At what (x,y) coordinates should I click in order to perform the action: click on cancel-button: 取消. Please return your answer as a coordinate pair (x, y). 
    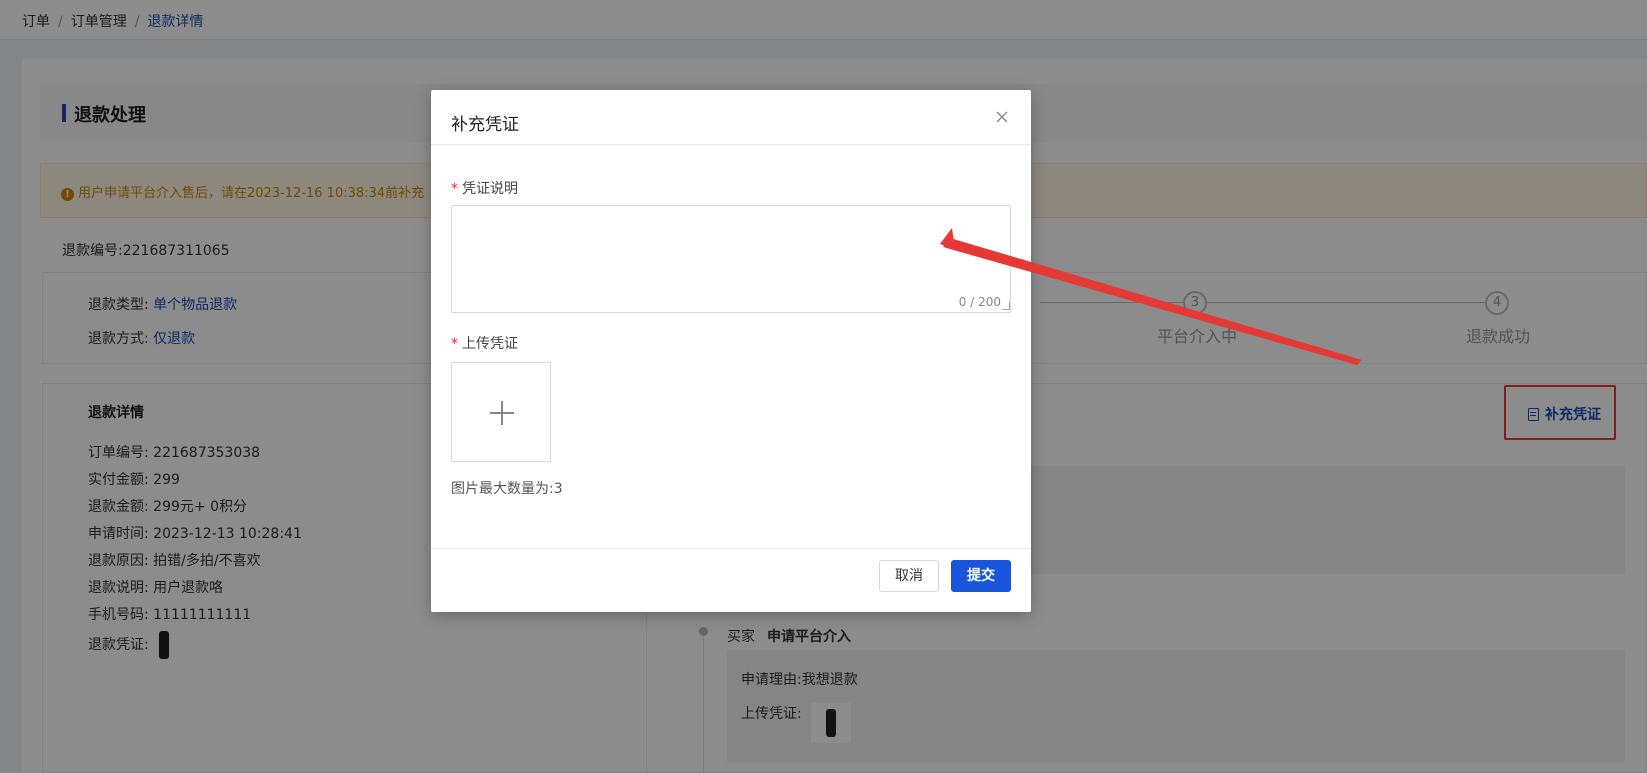
    Looking at the image, I should click on (909, 576).